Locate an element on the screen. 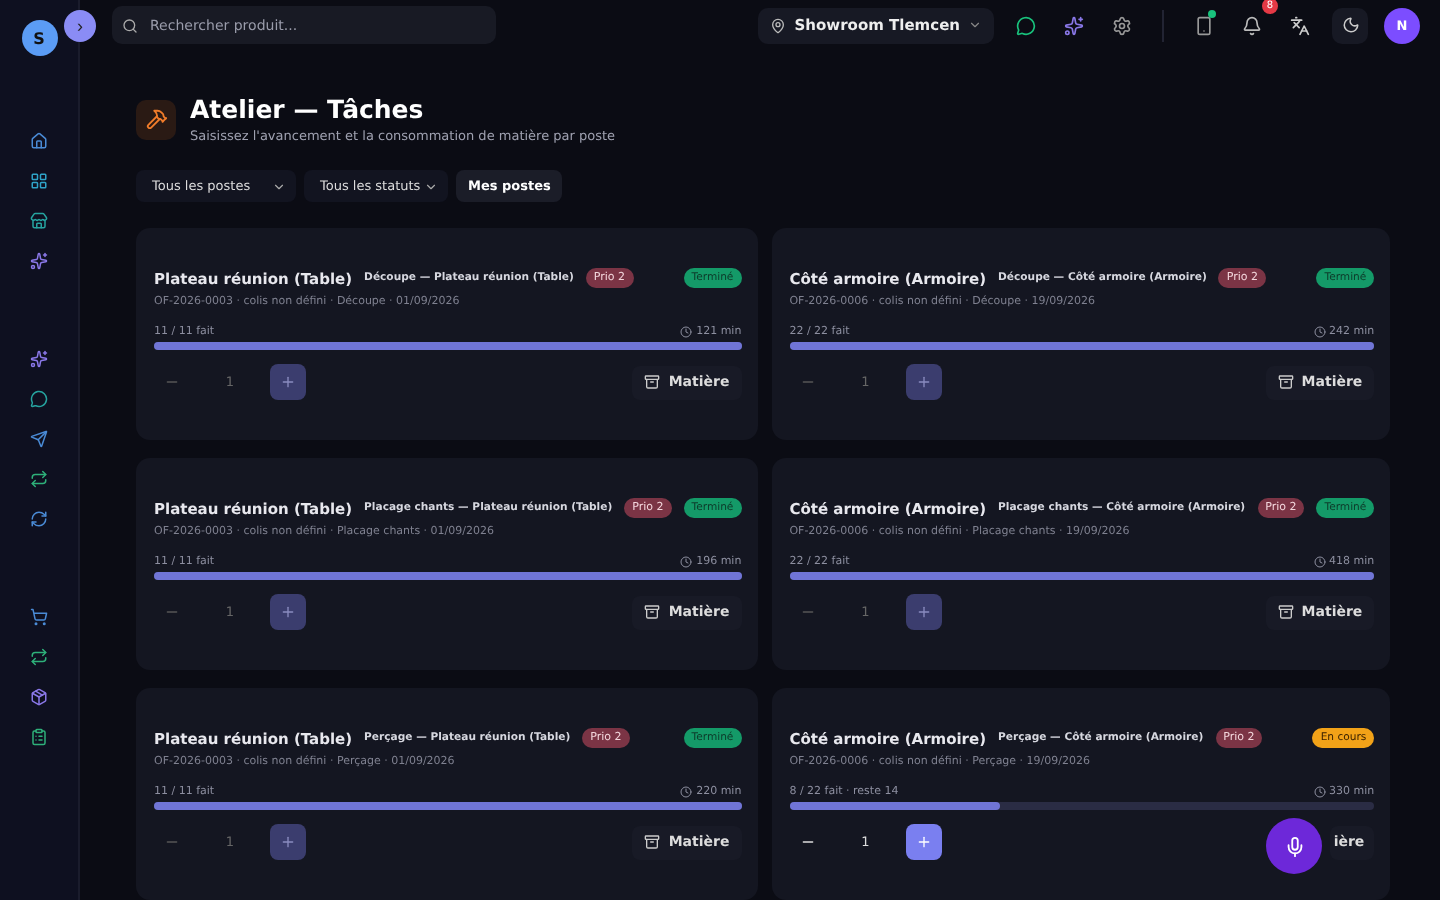  user-avatar: S is located at coordinates (39, 38).